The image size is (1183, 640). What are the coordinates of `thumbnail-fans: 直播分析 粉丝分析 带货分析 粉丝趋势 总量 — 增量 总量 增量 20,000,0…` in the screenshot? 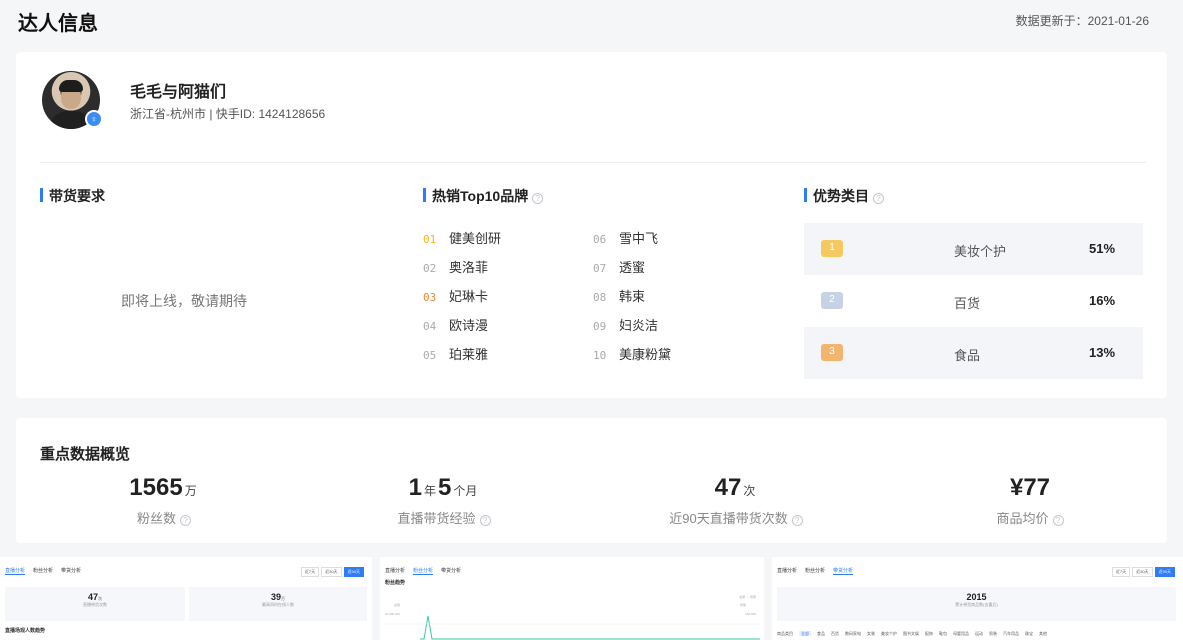 It's located at (572, 598).